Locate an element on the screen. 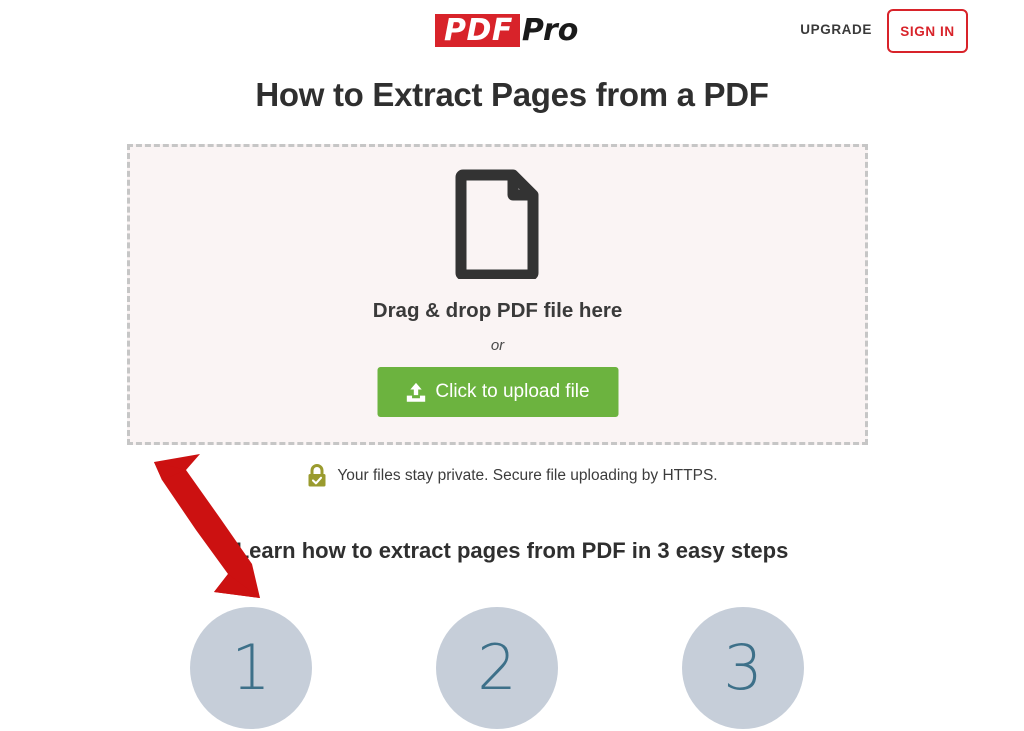 This screenshot has width=1024, height=731. lock-check-icon is located at coordinates (317, 475).